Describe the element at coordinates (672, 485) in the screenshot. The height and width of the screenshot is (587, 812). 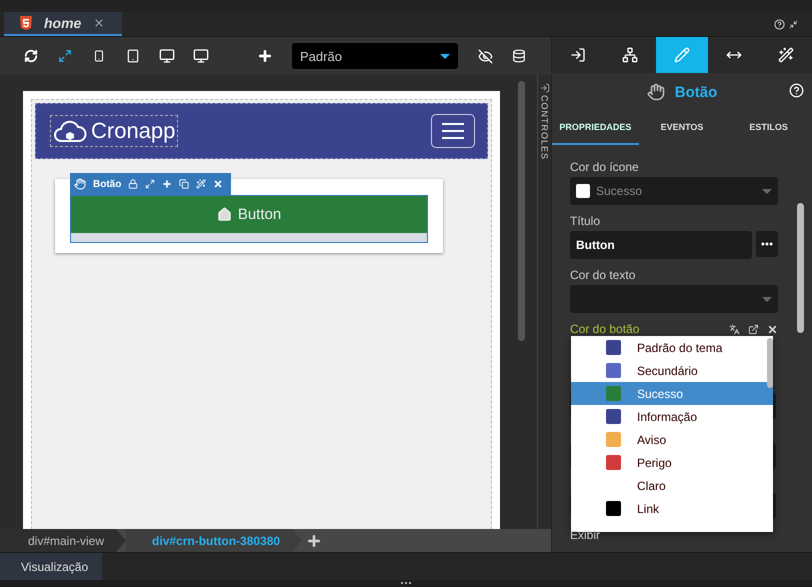
I see `dropdown-option: Claro` at that location.